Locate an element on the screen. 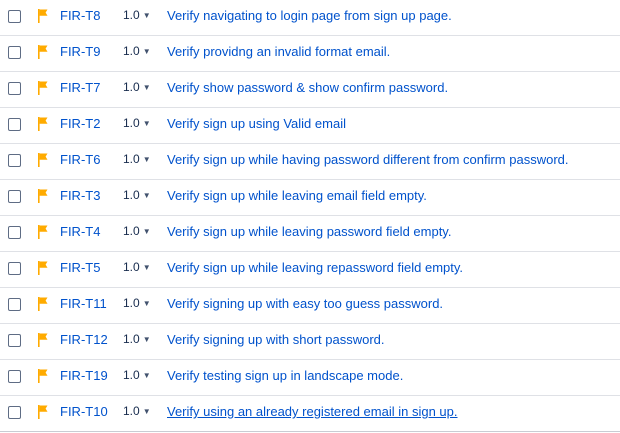 Image resolution: width=620 pixels, height=433 pixels. test-key-link: FIR-T2 is located at coordinates (80, 123).